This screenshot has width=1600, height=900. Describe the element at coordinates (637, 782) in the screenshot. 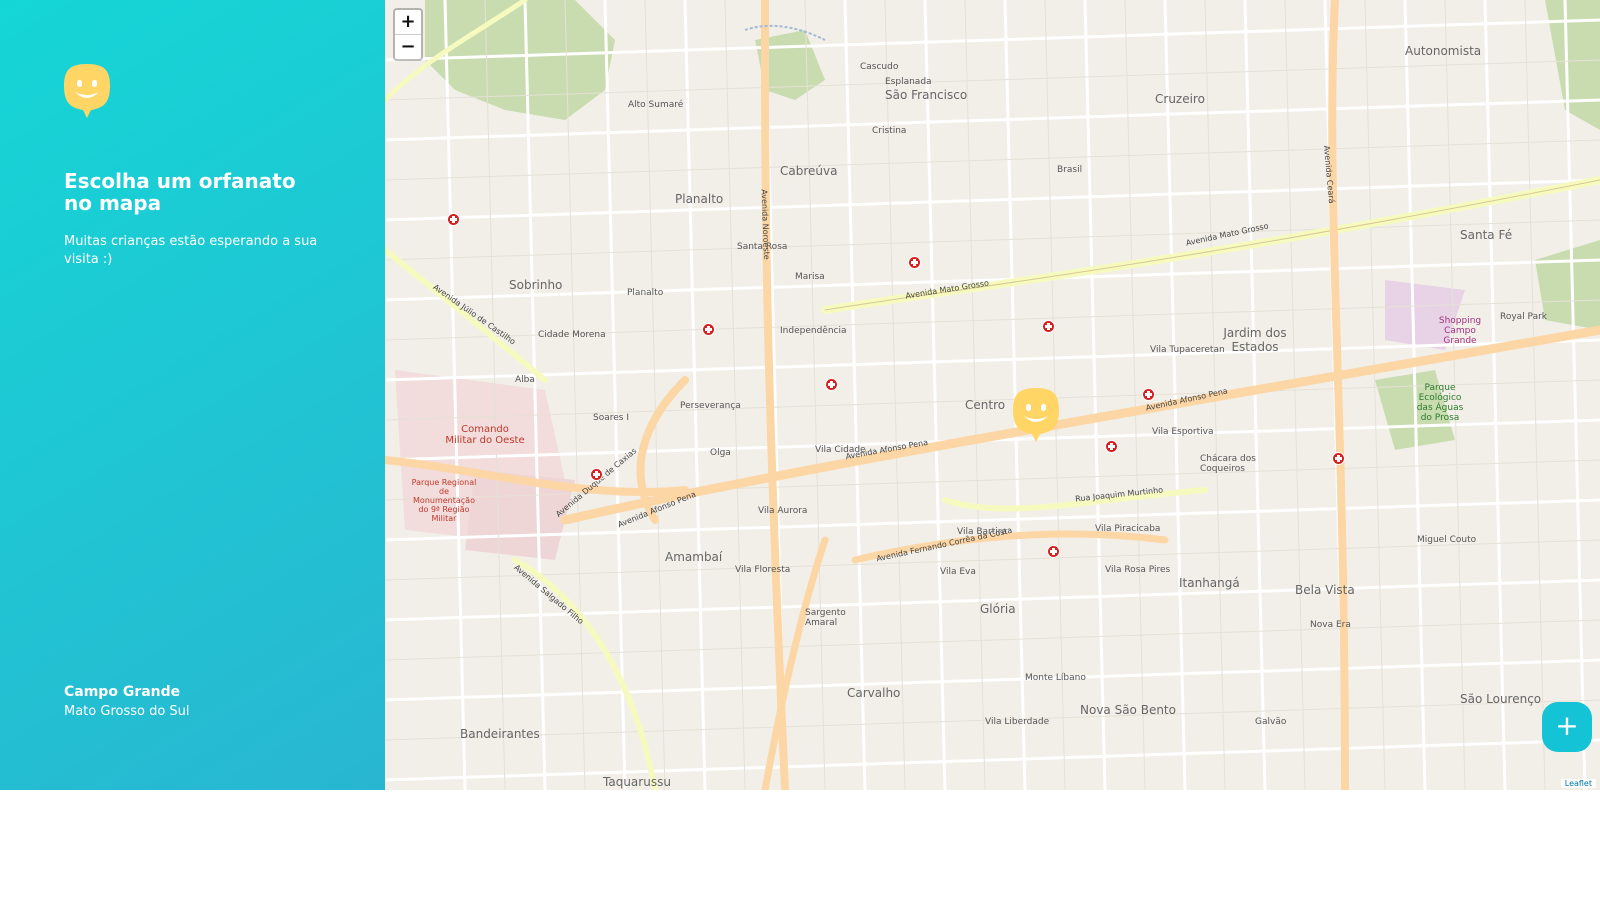

I see `map-label-taquarussu: Taquarussu` at that location.